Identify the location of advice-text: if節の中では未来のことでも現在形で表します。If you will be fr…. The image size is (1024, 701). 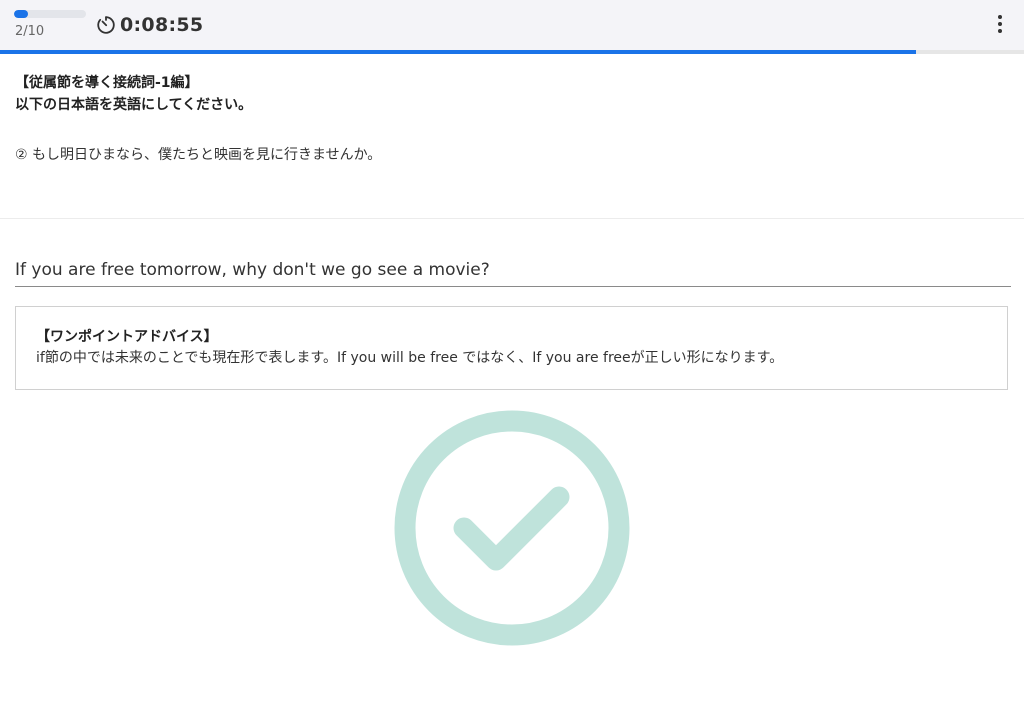
(410, 358).